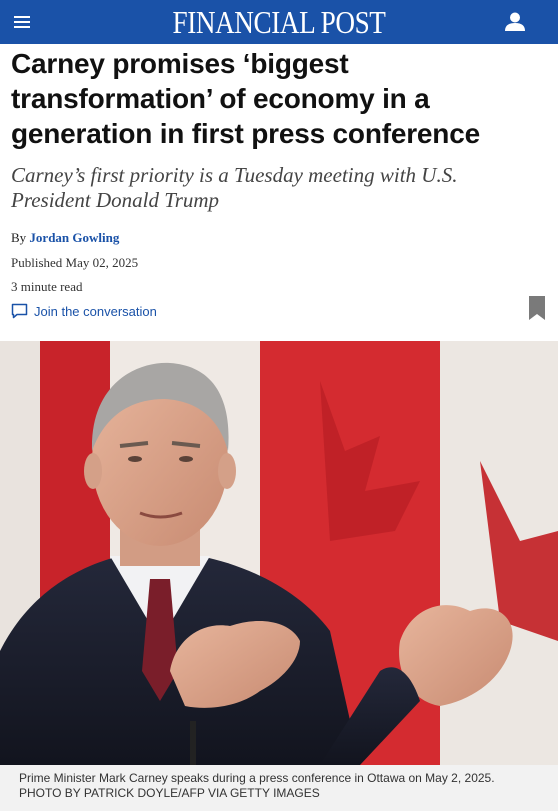 The height and width of the screenshot is (811, 558). What do you see at coordinates (115, 200) in the screenshot?
I see `dek-line: President Donald Trump` at bounding box center [115, 200].